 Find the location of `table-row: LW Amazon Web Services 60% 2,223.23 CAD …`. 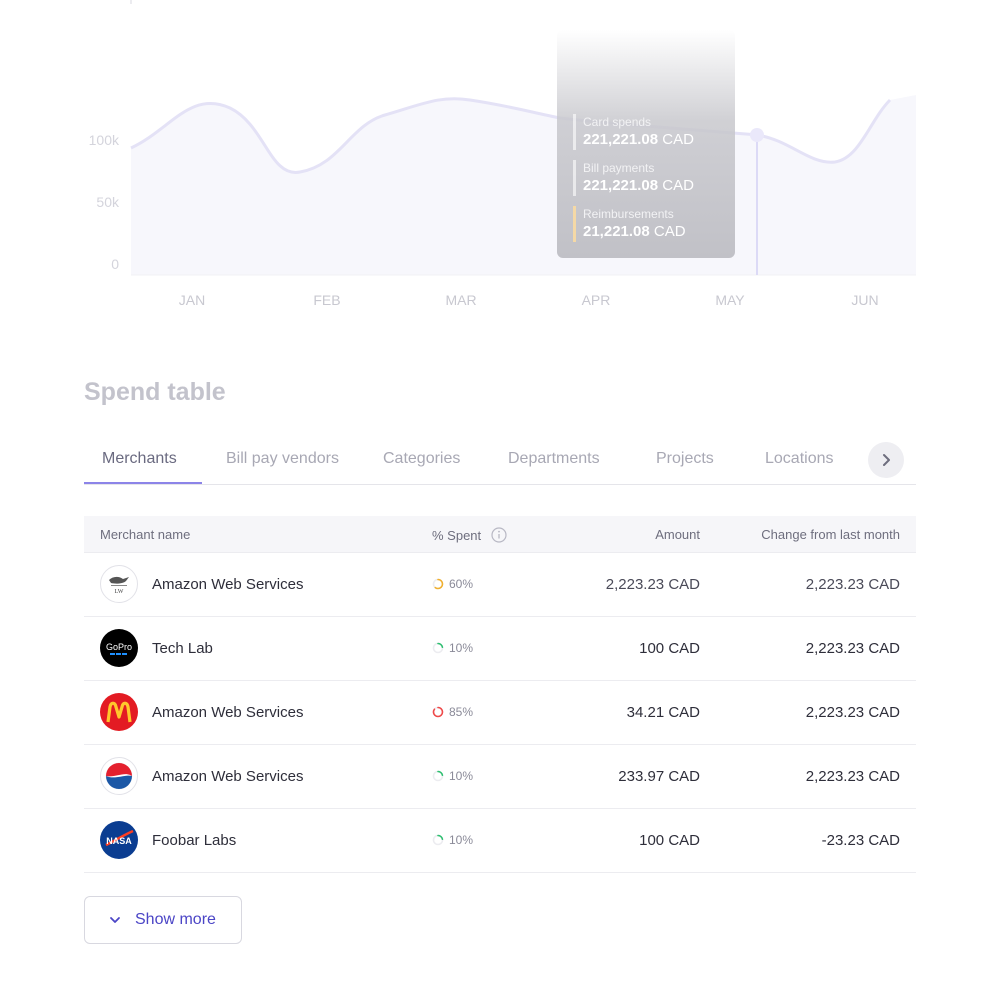

table-row: LW Amazon Web Services 60% 2,223.23 CAD … is located at coordinates (500, 585).